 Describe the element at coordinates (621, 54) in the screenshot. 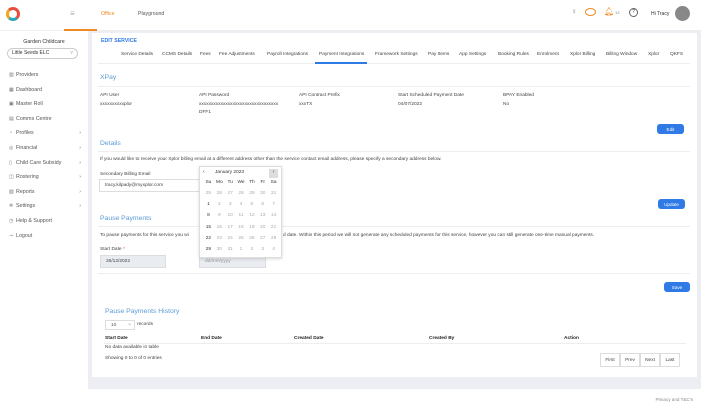

I see `tab-billing-window: Billing Window` at that location.